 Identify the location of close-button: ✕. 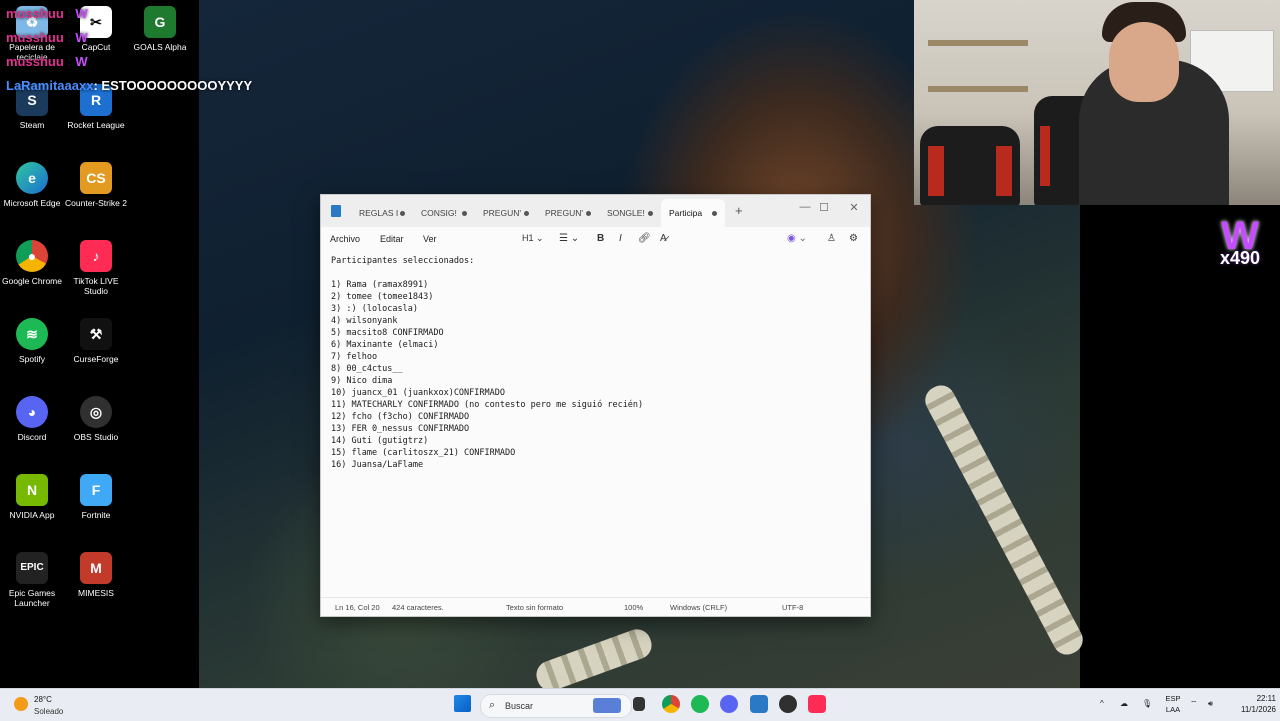
(854, 207).